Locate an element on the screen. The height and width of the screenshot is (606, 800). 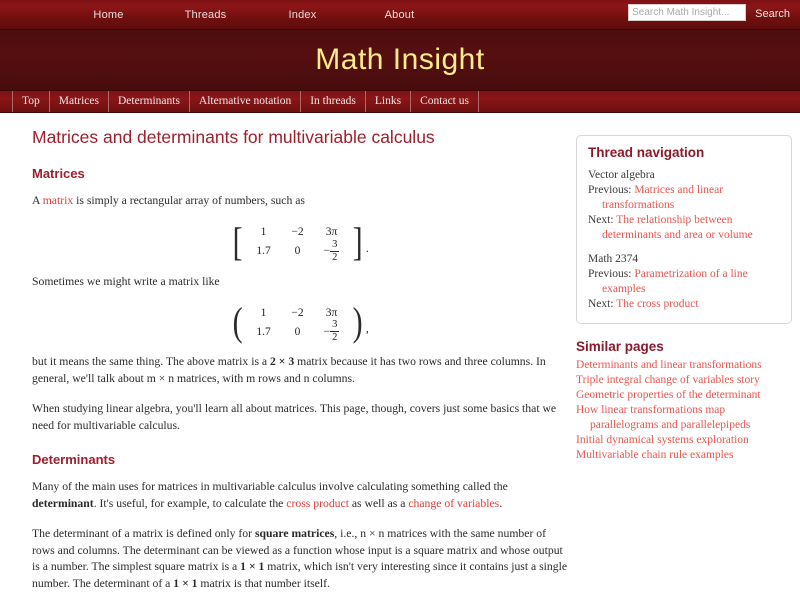
text-run: . is located at coordinates (501, 503).